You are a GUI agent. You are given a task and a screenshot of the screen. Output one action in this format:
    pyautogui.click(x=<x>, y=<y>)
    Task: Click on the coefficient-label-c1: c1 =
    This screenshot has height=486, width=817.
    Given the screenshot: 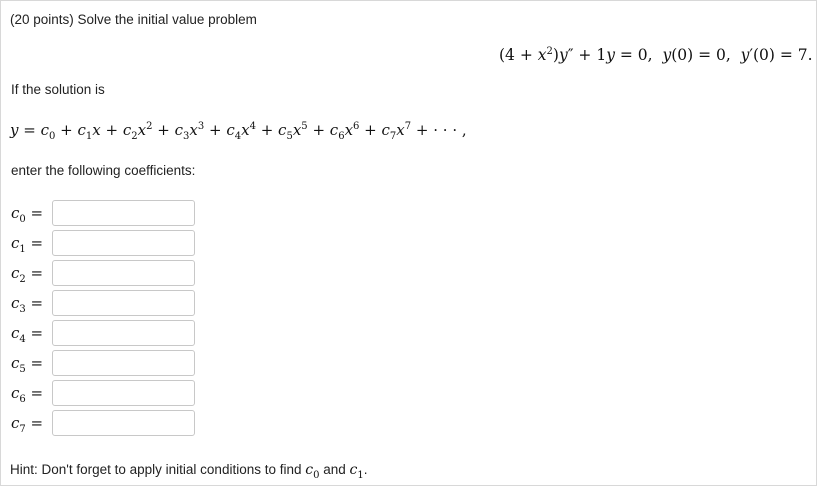 What is the action you would take?
    pyautogui.click(x=27, y=244)
    